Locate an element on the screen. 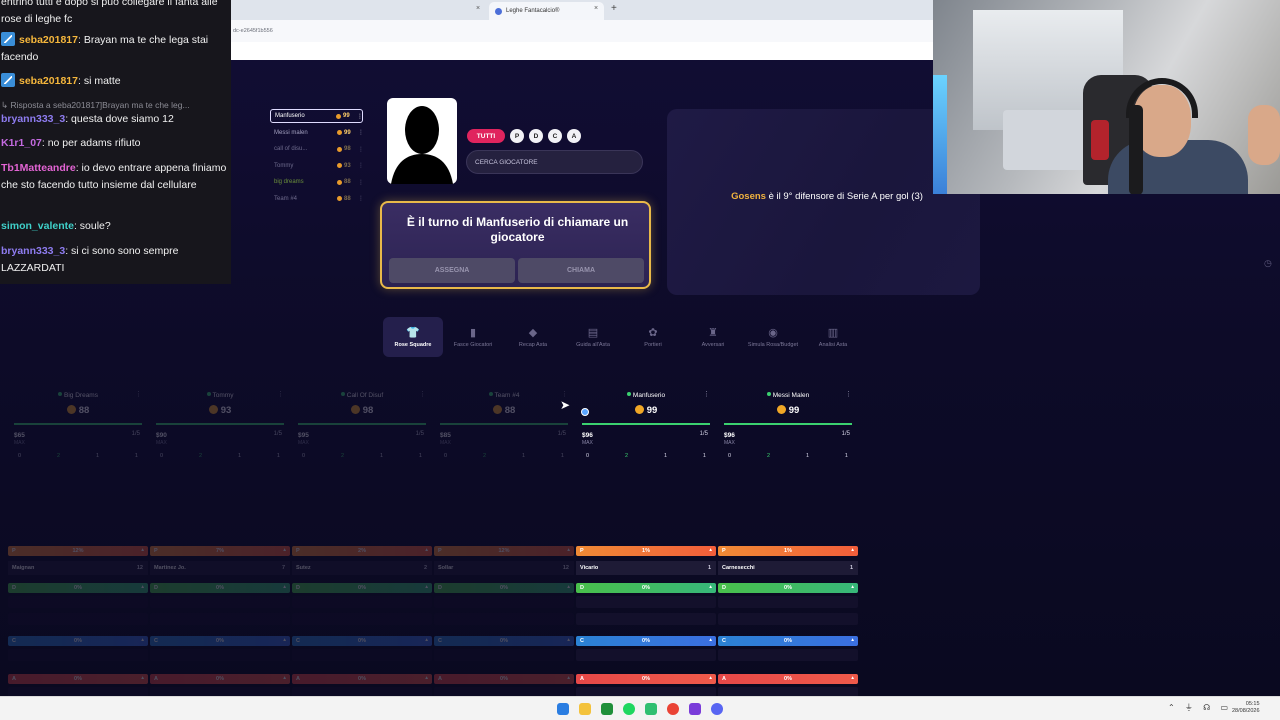 This screenshot has width=1280, height=720. address-bar: dc-e2645f1b556 is located at coordinates (582, 31).